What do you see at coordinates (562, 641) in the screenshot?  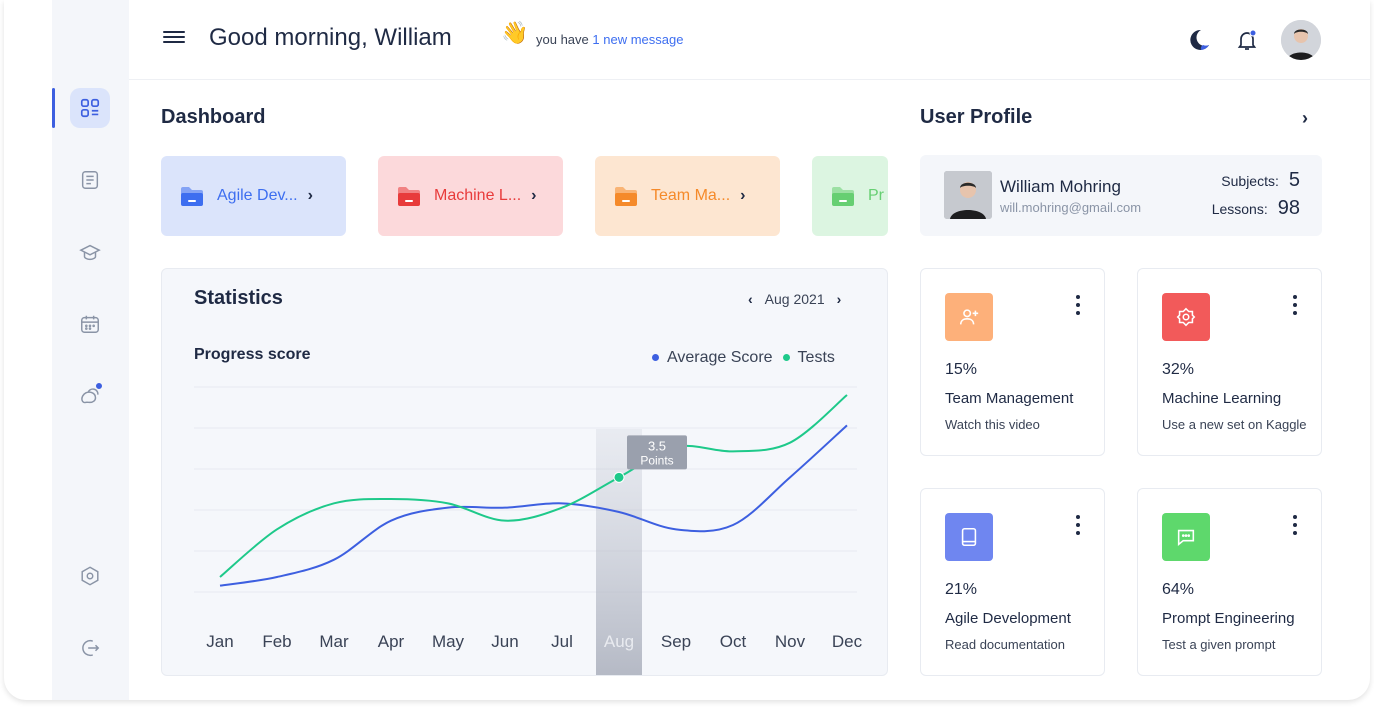 I see `x-tick-label: Jul` at bounding box center [562, 641].